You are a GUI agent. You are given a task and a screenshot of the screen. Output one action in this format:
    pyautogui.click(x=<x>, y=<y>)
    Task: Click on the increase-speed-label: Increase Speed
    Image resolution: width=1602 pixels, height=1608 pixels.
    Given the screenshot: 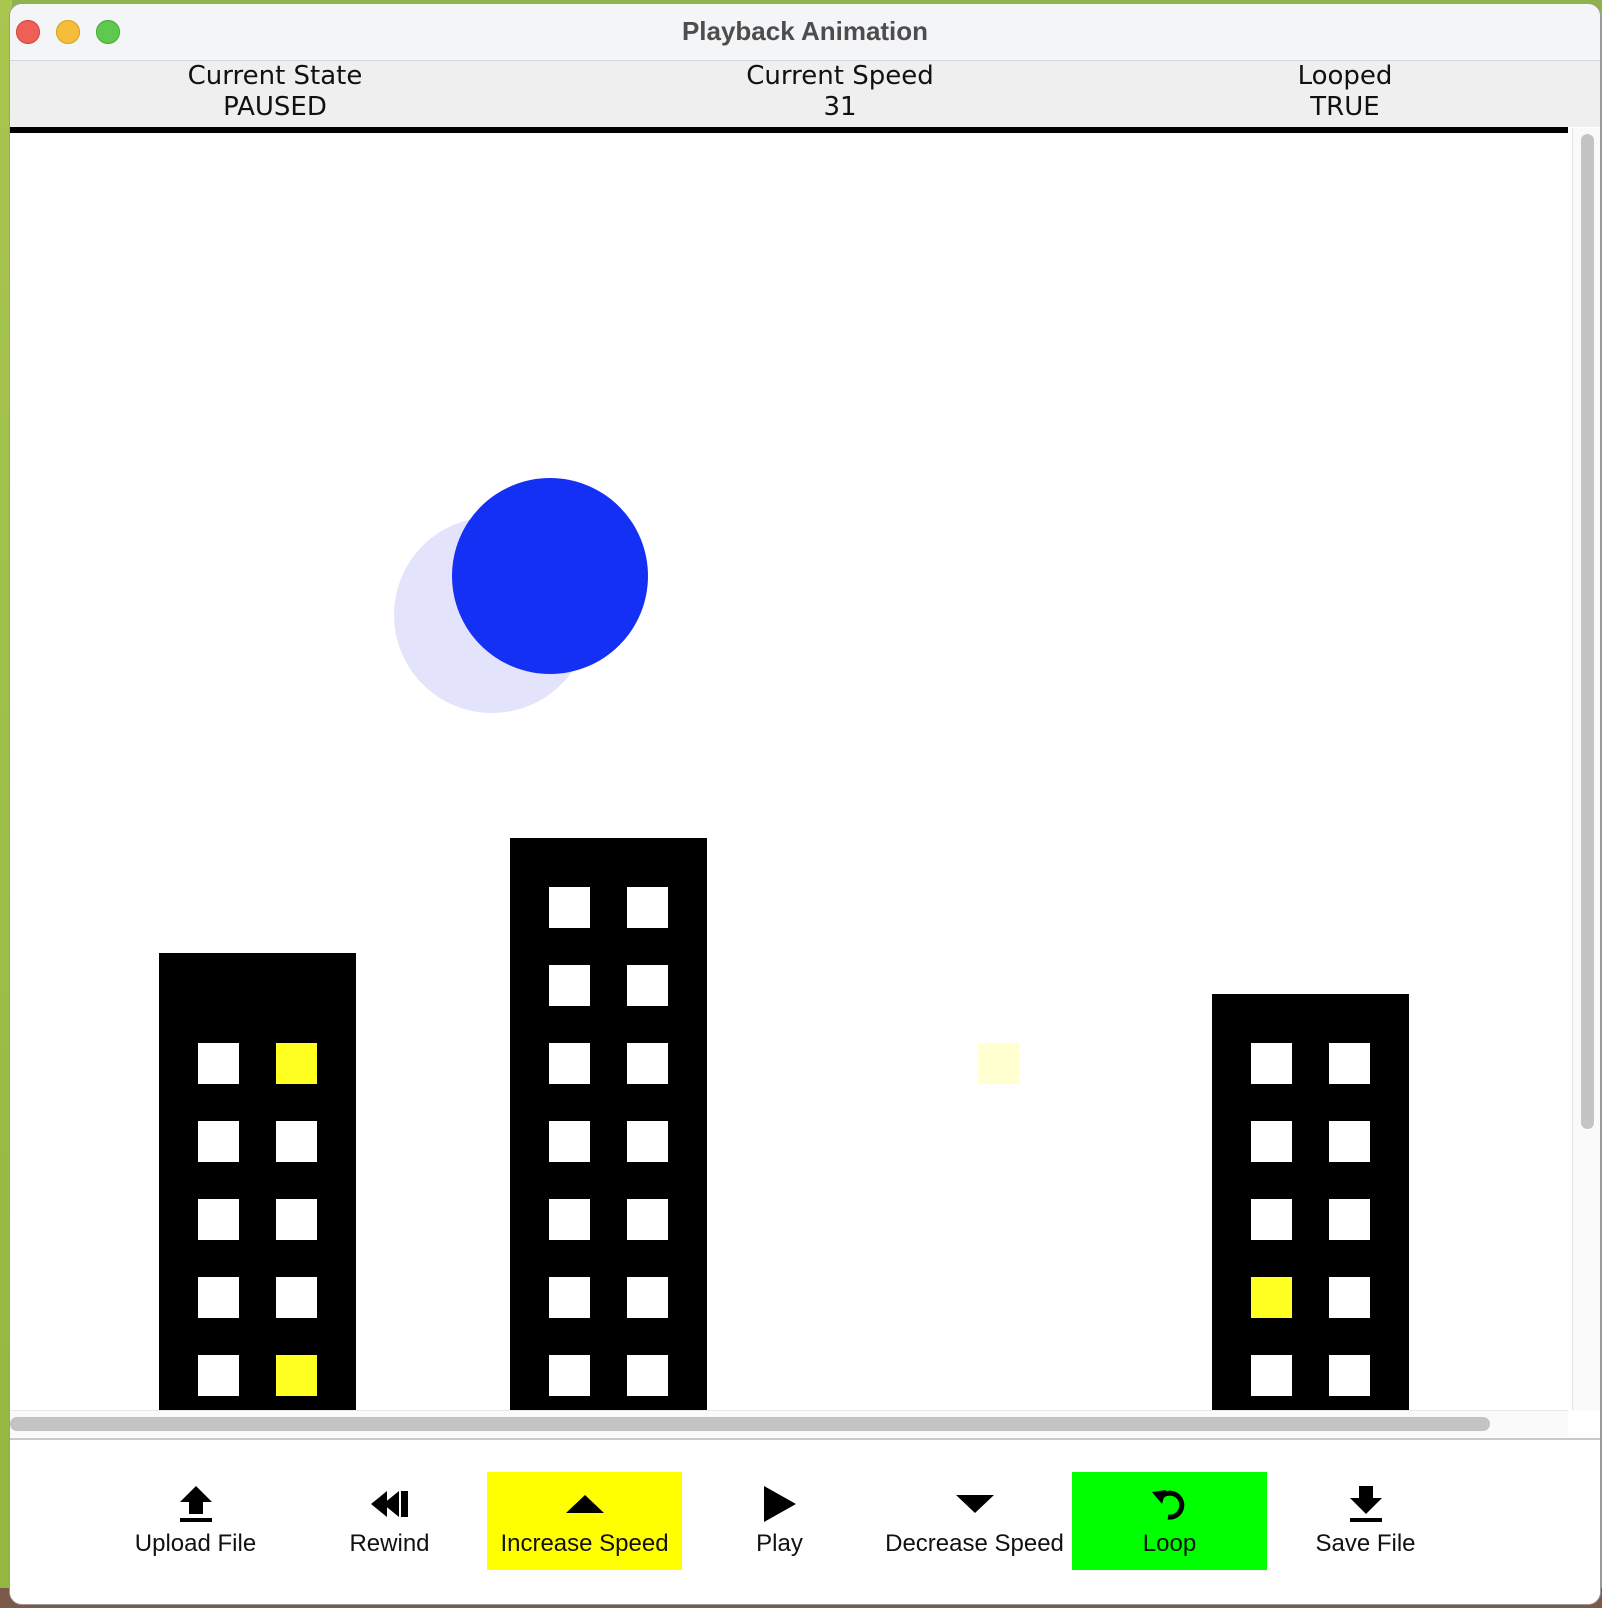 What is the action you would take?
    pyautogui.click(x=584, y=1543)
    